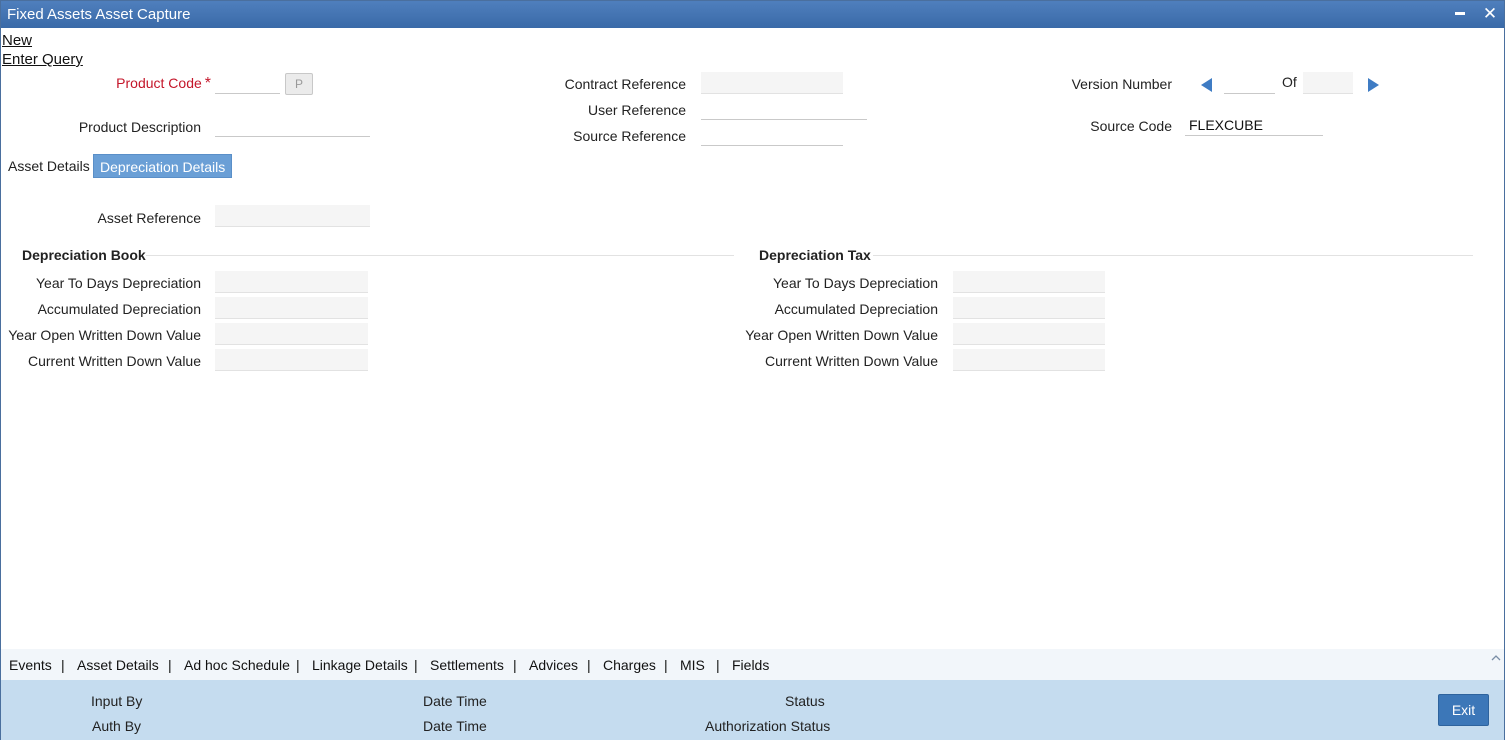 This screenshot has width=1505, height=740. Describe the element at coordinates (768, 726) in the screenshot. I see `authorization-status-label: Authorization Status` at that location.